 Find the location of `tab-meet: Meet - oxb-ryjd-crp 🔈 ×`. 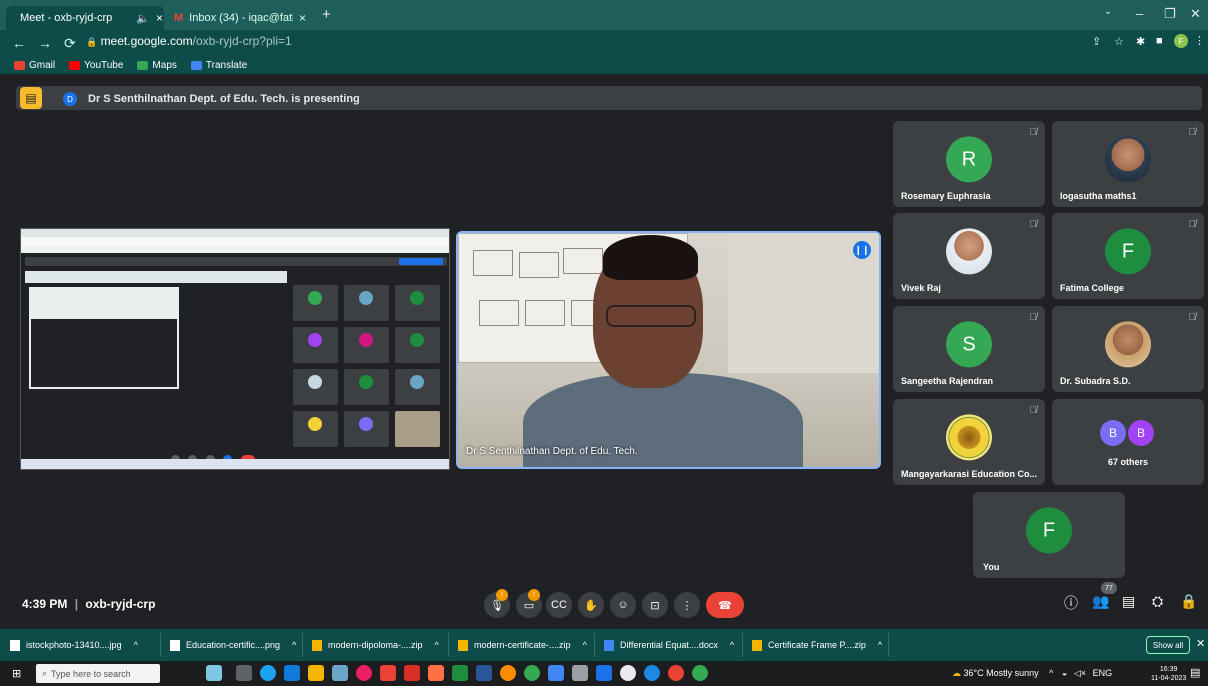

tab-meet: Meet - oxb-ryjd-crp 🔈 × is located at coordinates (85, 18).